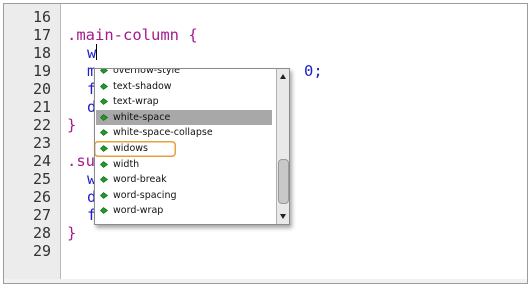  What do you see at coordinates (265, 281) in the screenshot?
I see `editor-bottom-edge` at bounding box center [265, 281].